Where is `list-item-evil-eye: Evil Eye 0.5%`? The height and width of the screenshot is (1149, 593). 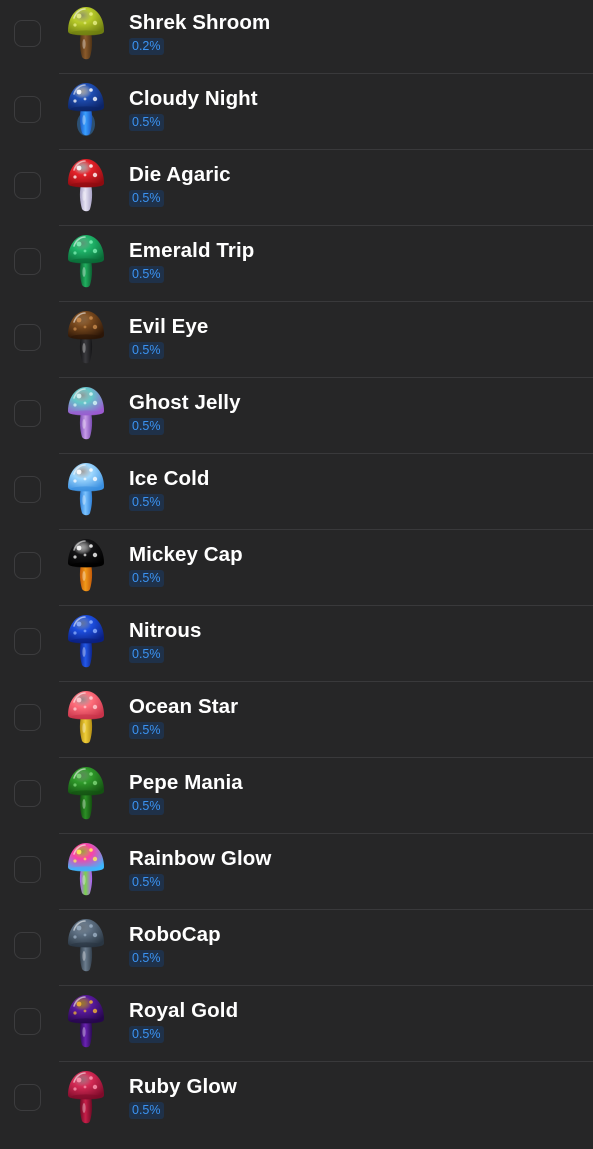
list-item-evil-eye: Evil Eye 0.5% is located at coordinates (296, 340).